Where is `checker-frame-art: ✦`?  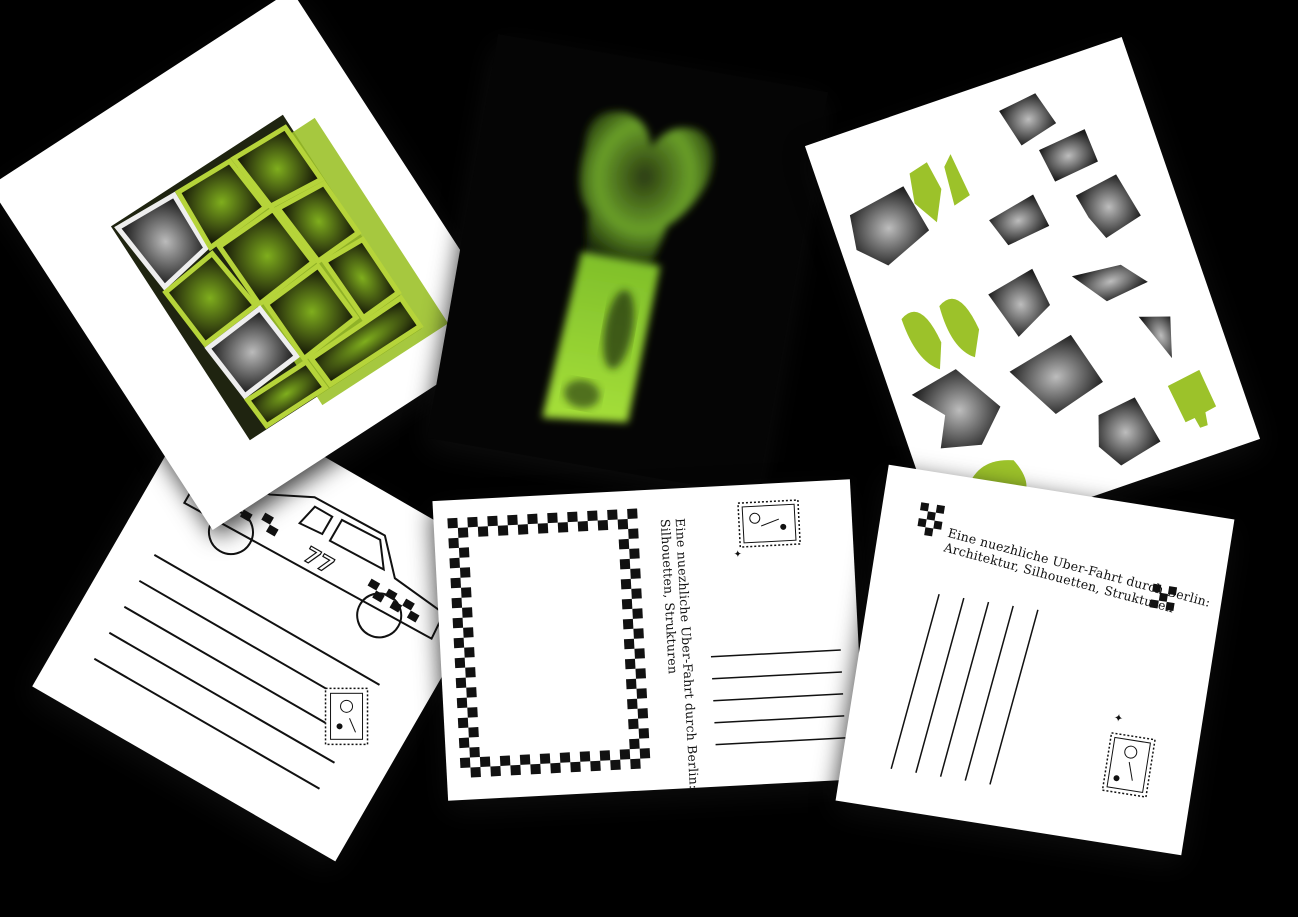 checker-frame-art: ✦ is located at coordinates (646, 638).